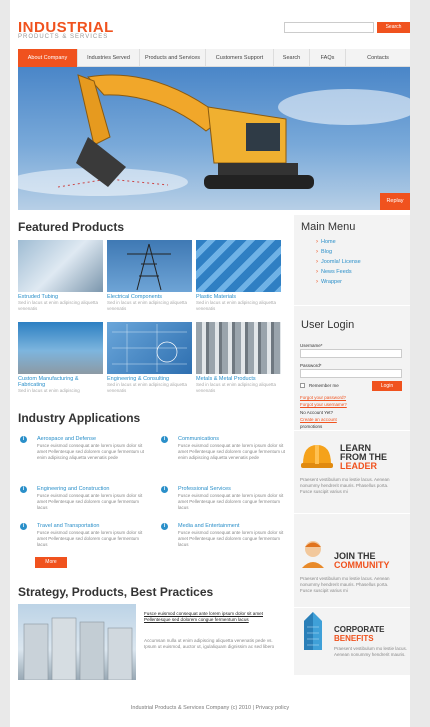 Image resolution: width=430 pixels, height=727 pixels. I want to click on replay-button: Replay, so click(395, 201).